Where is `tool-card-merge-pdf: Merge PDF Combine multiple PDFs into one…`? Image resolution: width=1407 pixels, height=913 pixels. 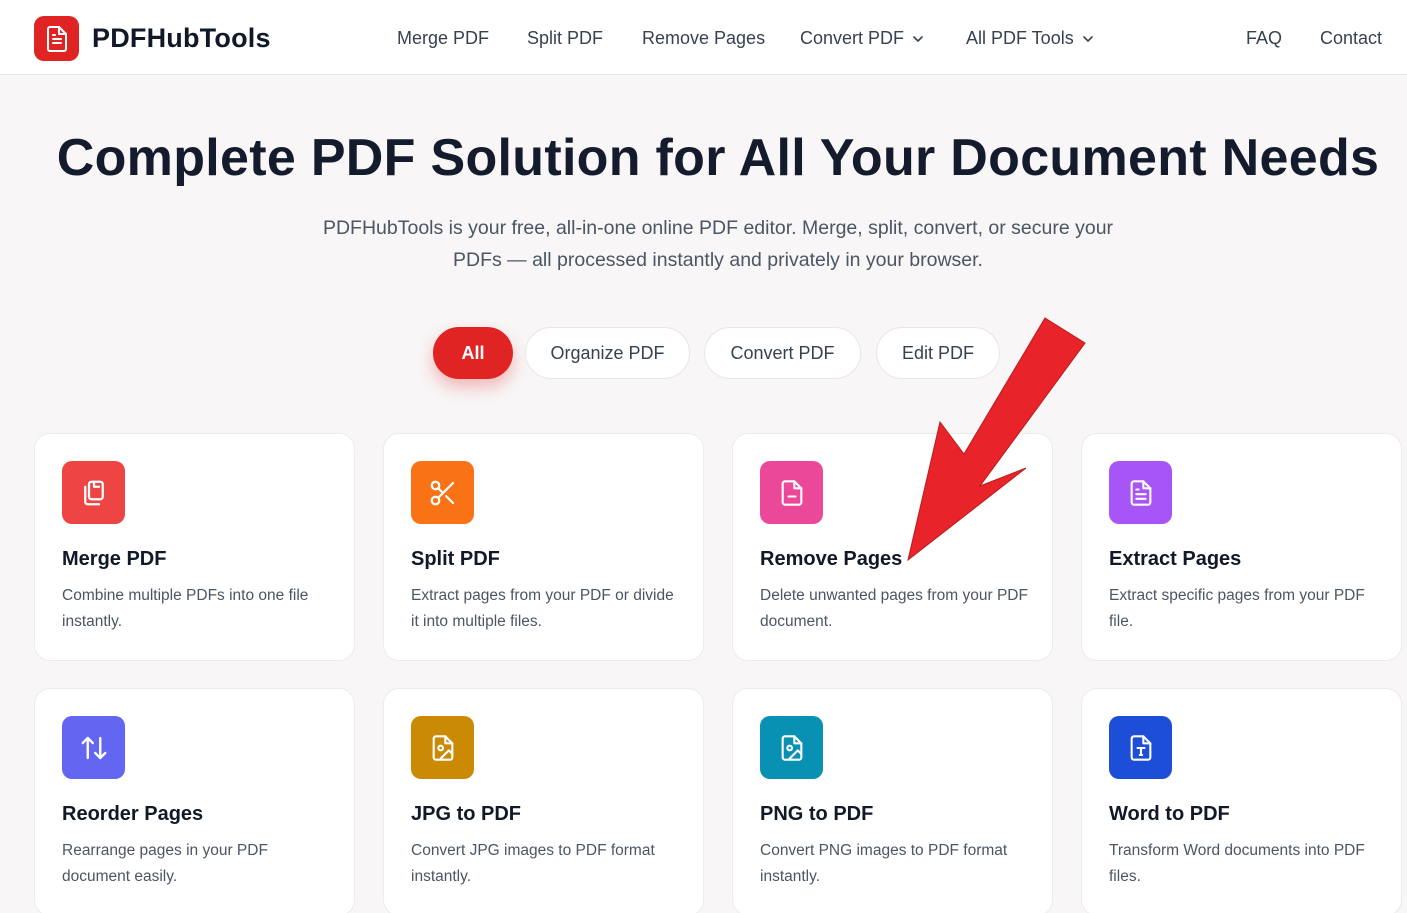
tool-card-merge-pdf: Merge PDF Combine multiple PDFs into one… is located at coordinates (194, 547).